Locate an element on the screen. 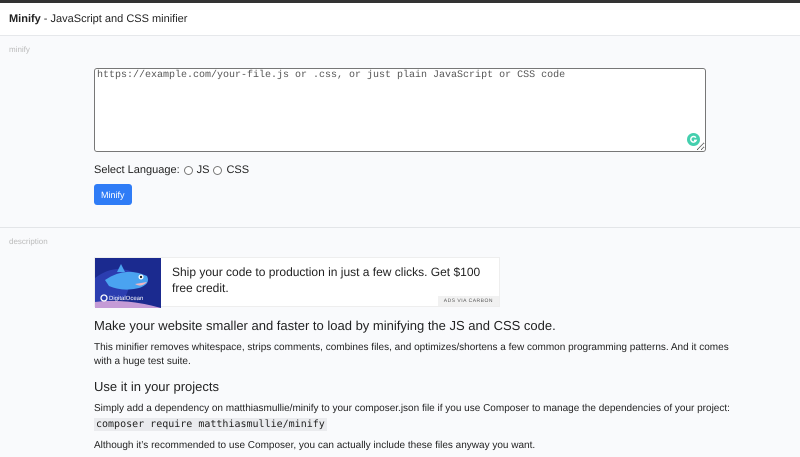 The image size is (800, 457). ad-text: Ship your code to production in just a few clicks. Get $100 free credit. is located at coordinates (330, 277).